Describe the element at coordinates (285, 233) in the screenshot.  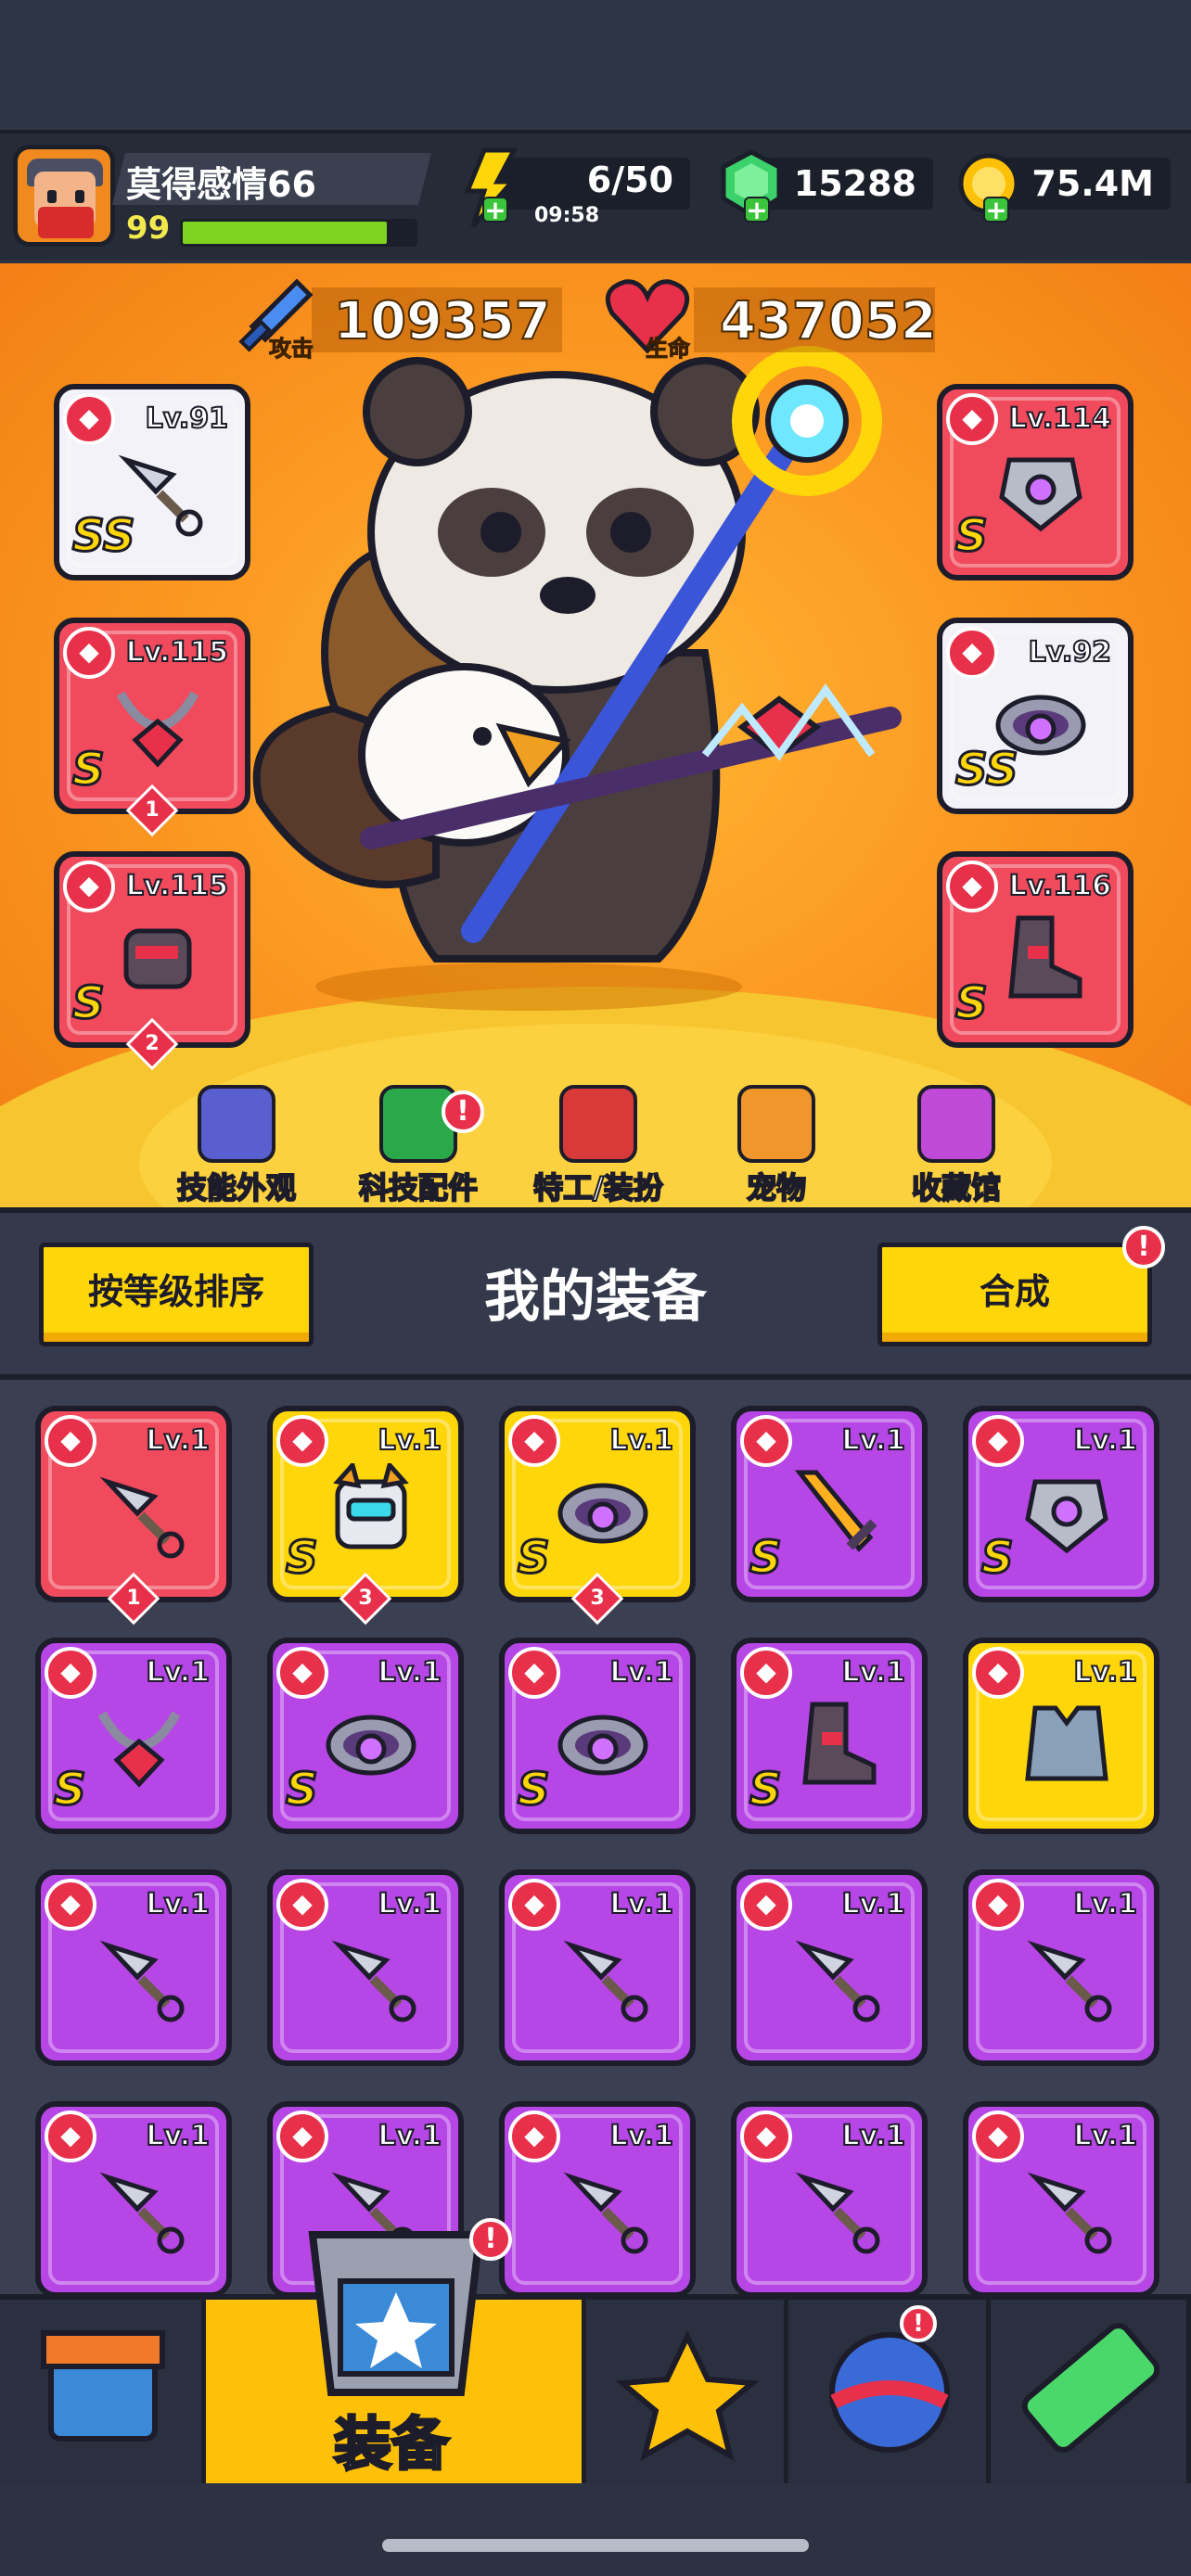
I see `xp-bar-fill` at that location.